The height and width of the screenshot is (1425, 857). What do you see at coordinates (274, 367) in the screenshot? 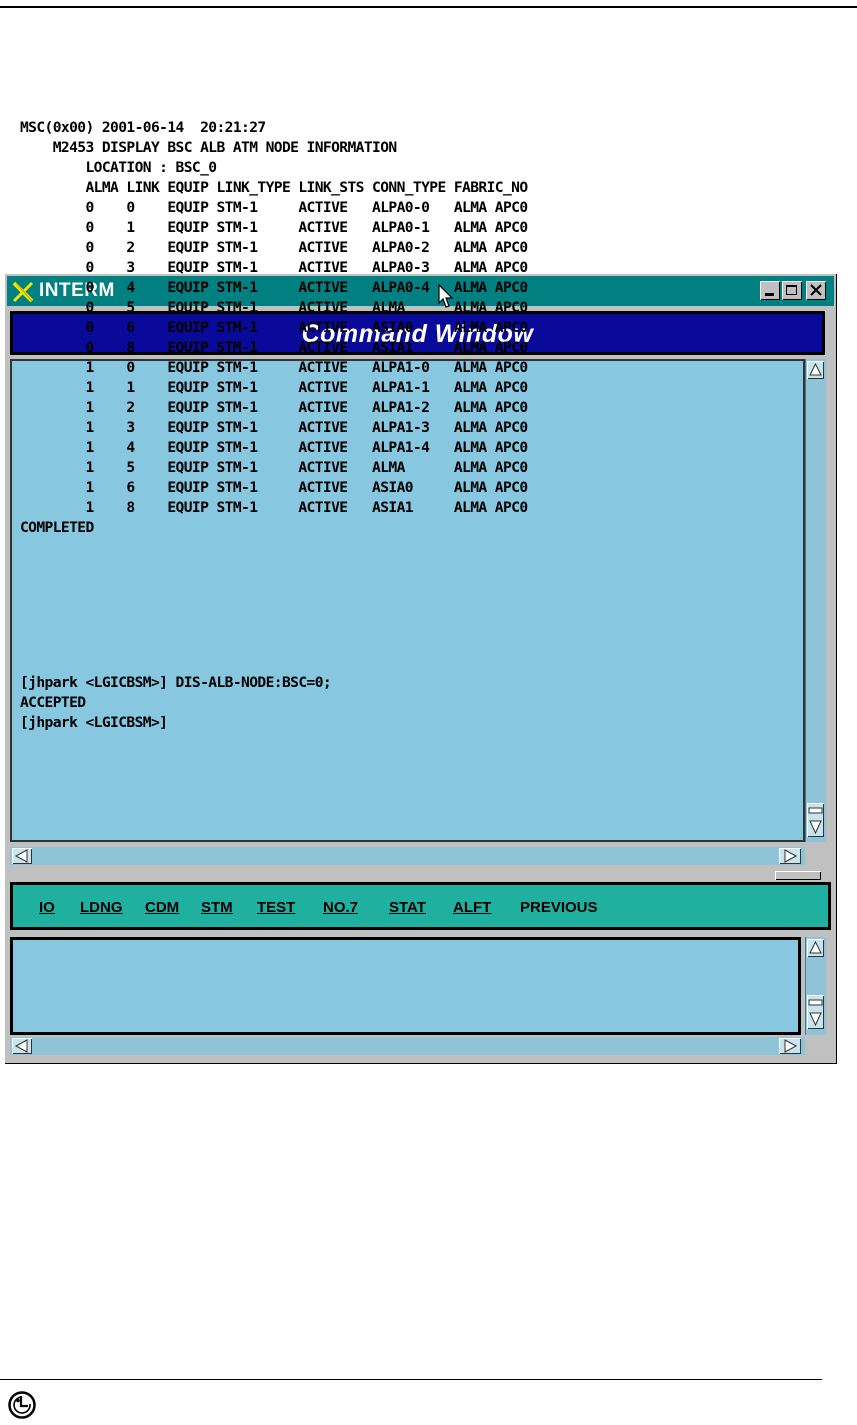
I see `output-line: 1 0 EQUIP STM-1 ACTIVE ALPA1-0 ALMA APC0` at bounding box center [274, 367].